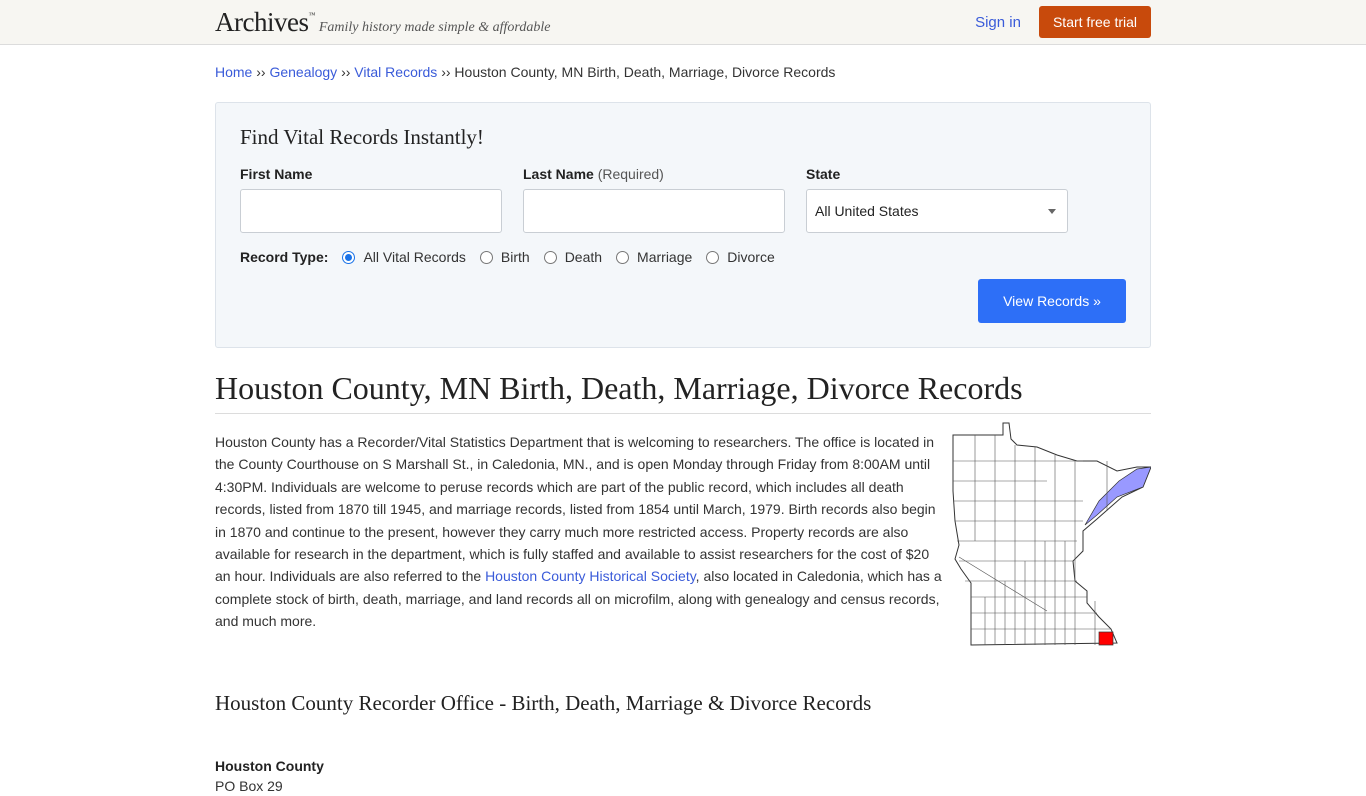 The image size is (1366, 796). I want to click on state-select: All United States, so click(937, 211).